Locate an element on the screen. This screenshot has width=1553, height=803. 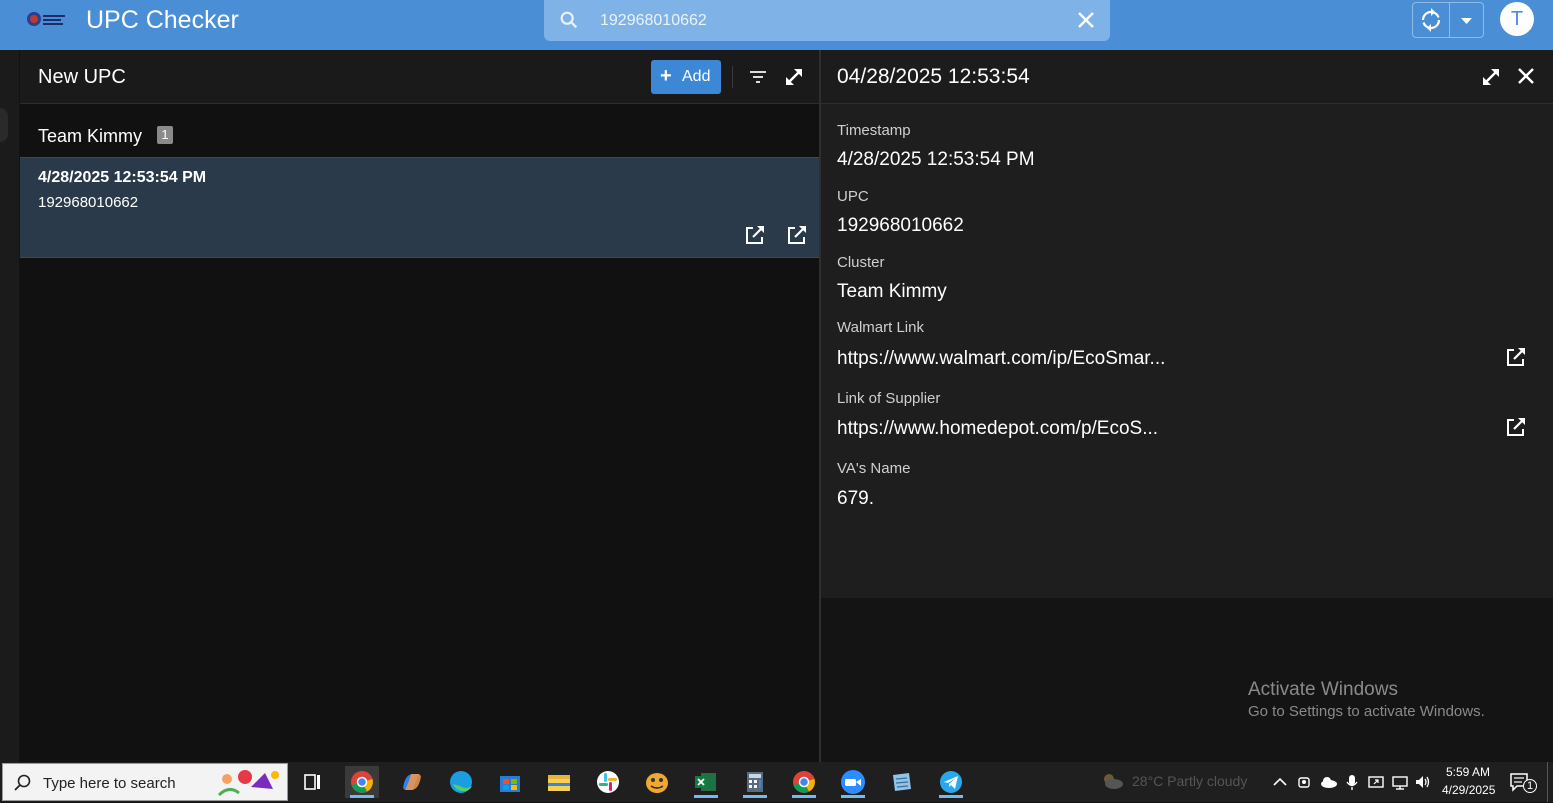
activate-windows-subtitle: Go to Settings to activate Windows. is located at coordinates (1366, 711).